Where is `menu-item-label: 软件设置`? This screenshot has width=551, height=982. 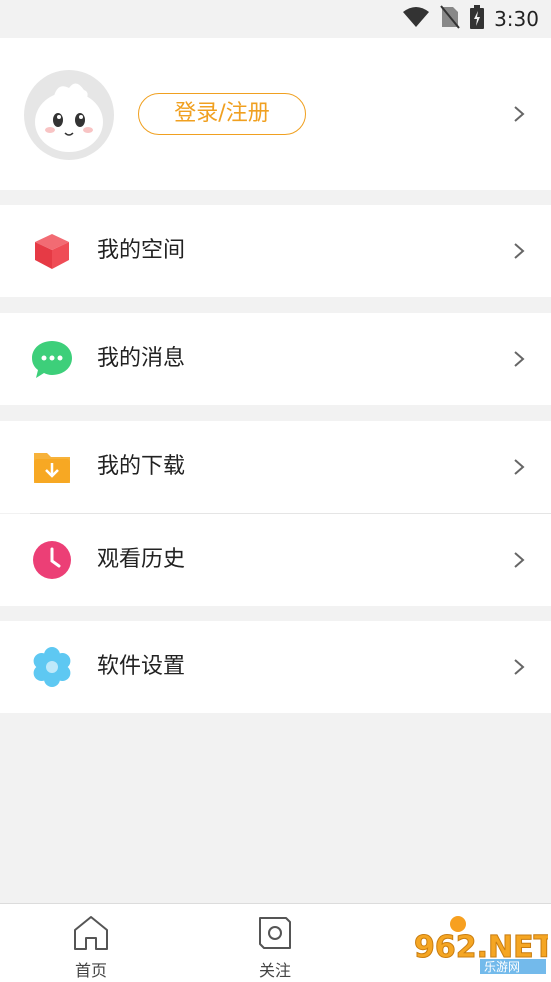
menu-item-label: 软件设置 is located at coordinates (141, 666).